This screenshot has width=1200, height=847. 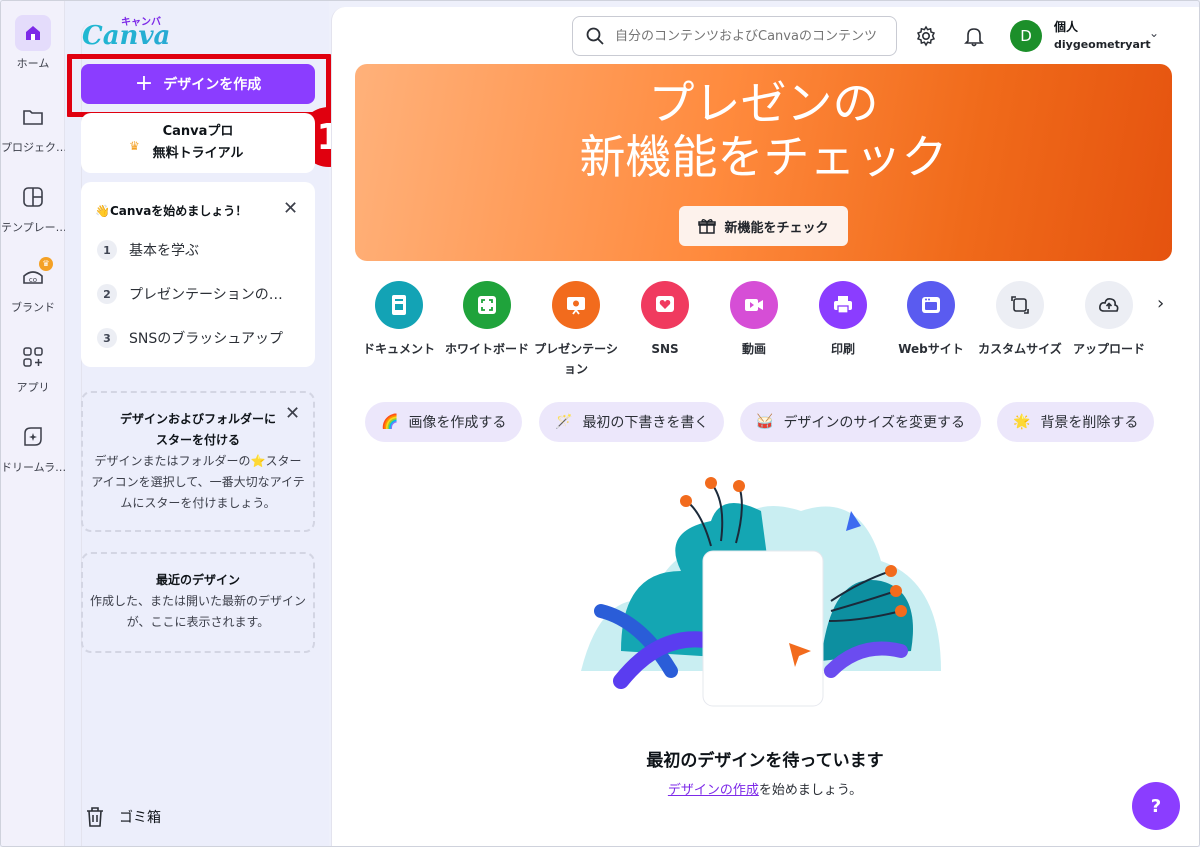 What do you see at coordinates (763, 157) in the screenshot?
I see `hero-title-line2: 新機能をチェック` at bounding box center [763, 157].